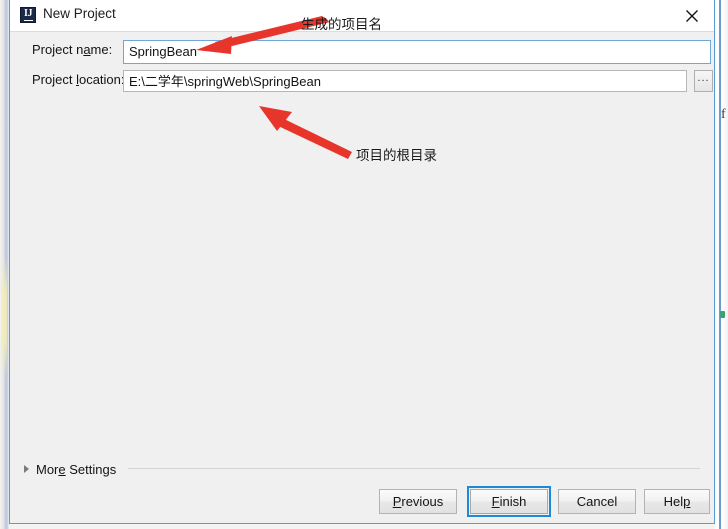 This screenshot has width=728, height=529. I want to click on help-button: Help, so click(677, 501).